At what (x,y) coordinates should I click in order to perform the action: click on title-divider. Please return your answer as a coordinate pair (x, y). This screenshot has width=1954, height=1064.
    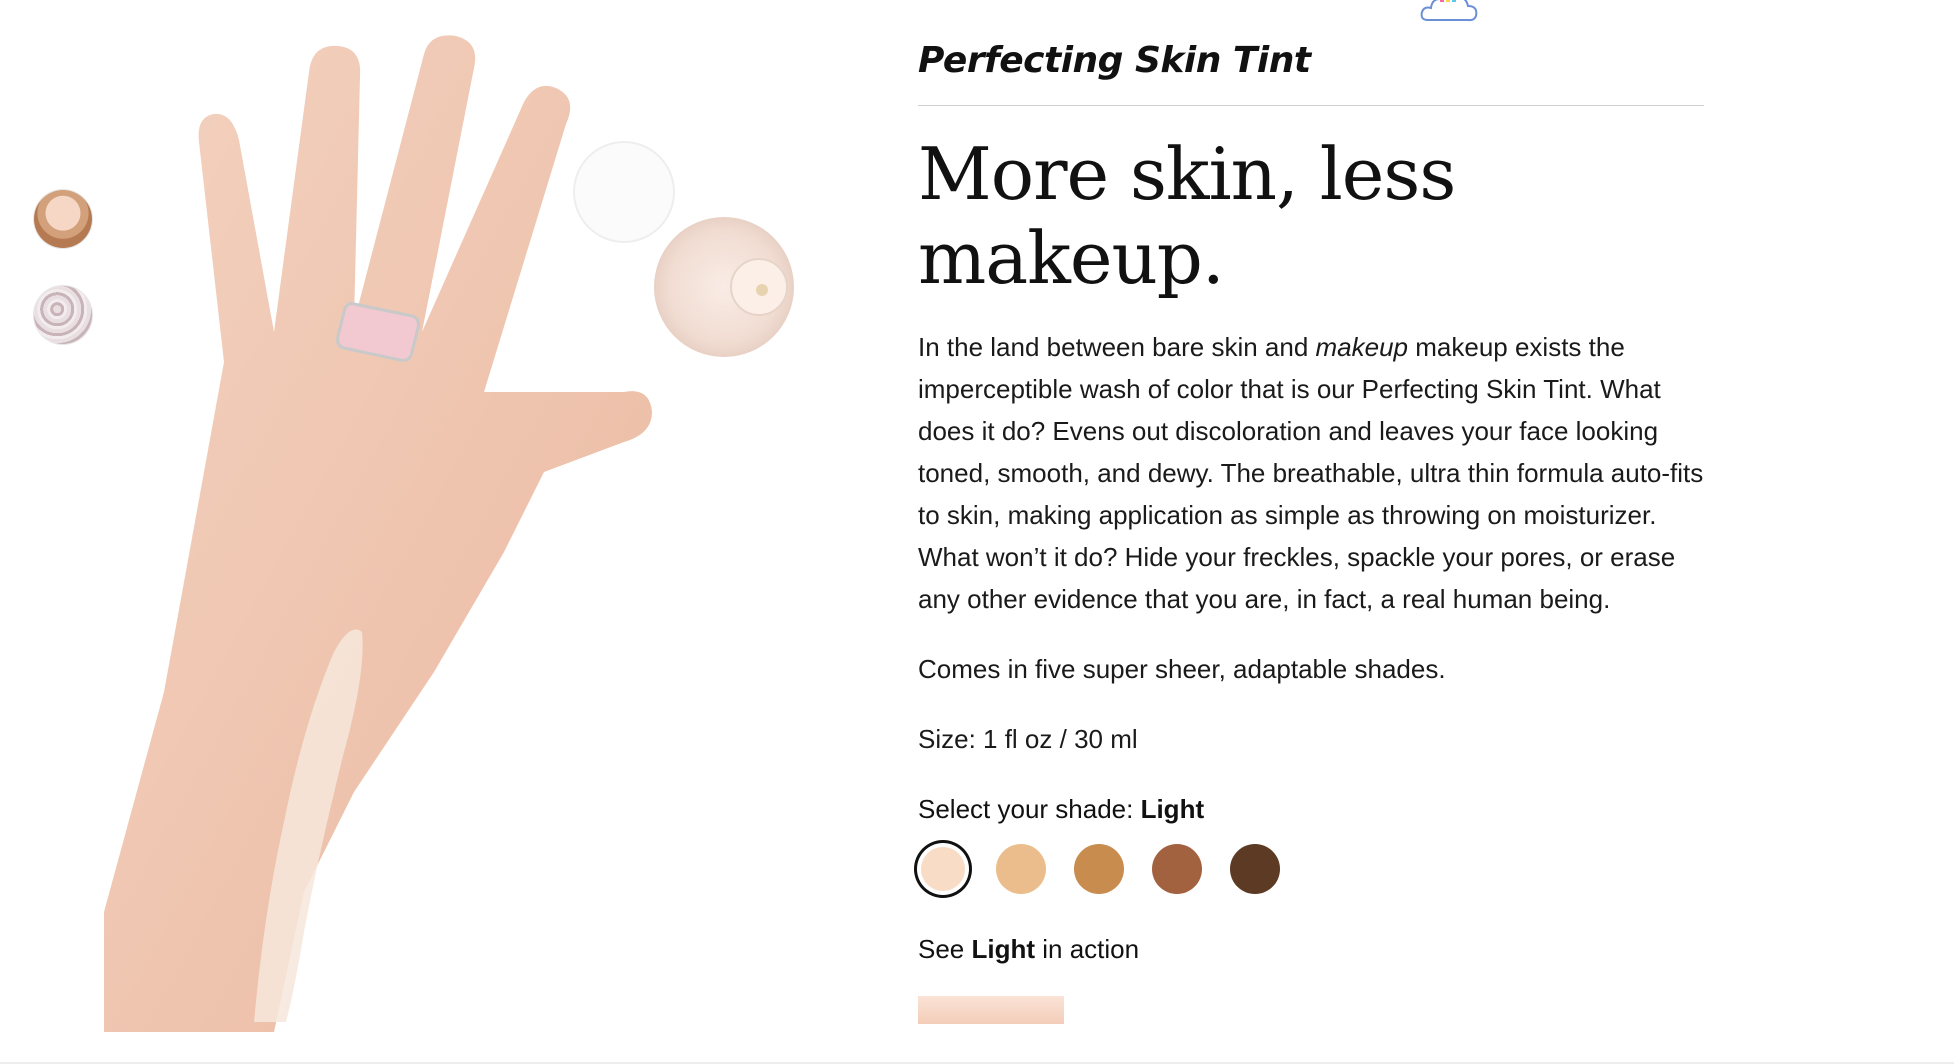
    Looking at the image, I should click on (1311, 105).